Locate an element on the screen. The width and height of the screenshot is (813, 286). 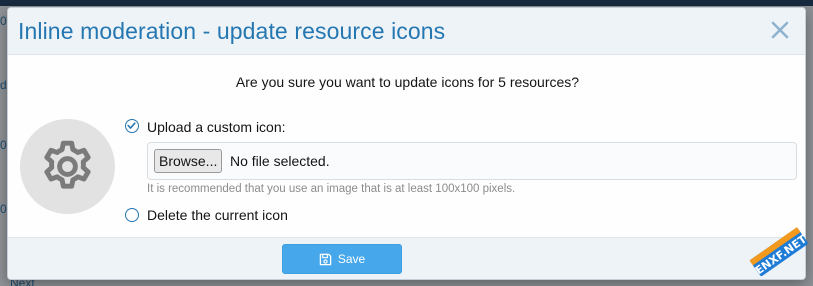
resource-icon-preview is located at coordinates (67, 166).